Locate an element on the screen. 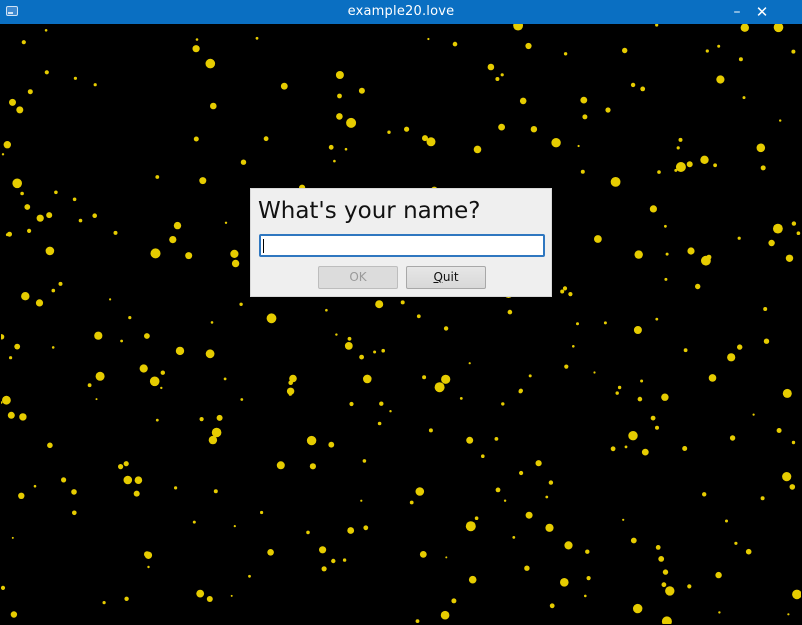 The width and height of the screenshot is (802, 625). quit-button: Quit is located at coordinates (446, 277).